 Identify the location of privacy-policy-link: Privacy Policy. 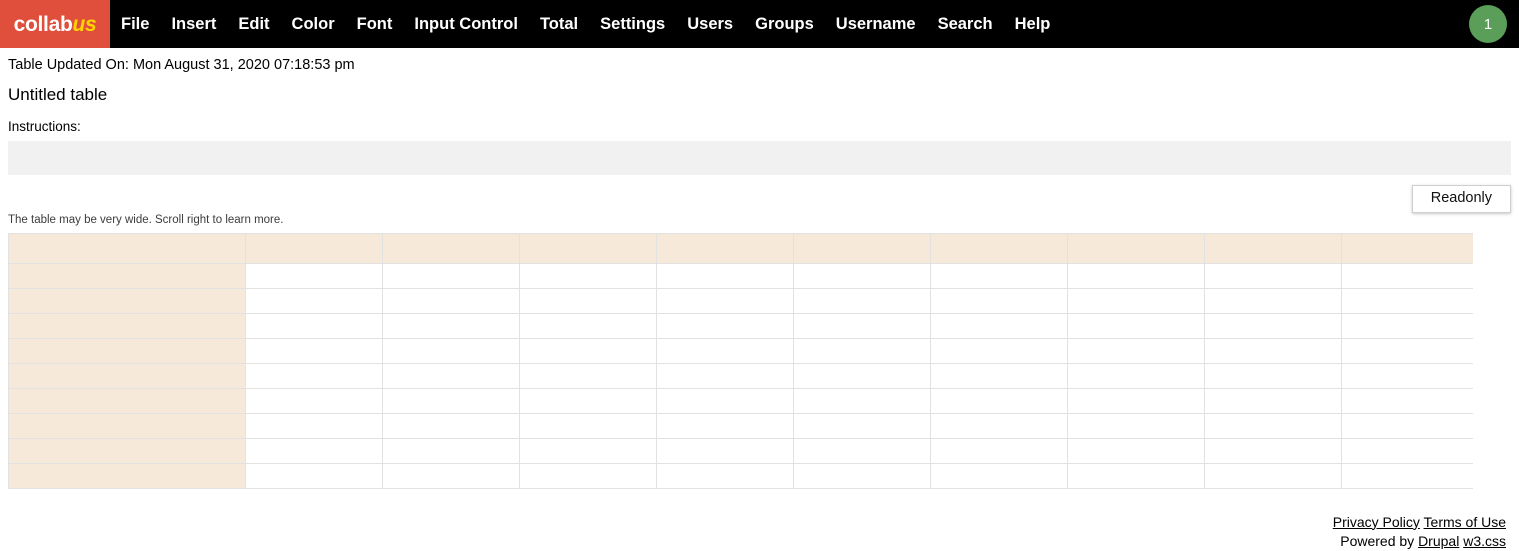
(1376, 522).